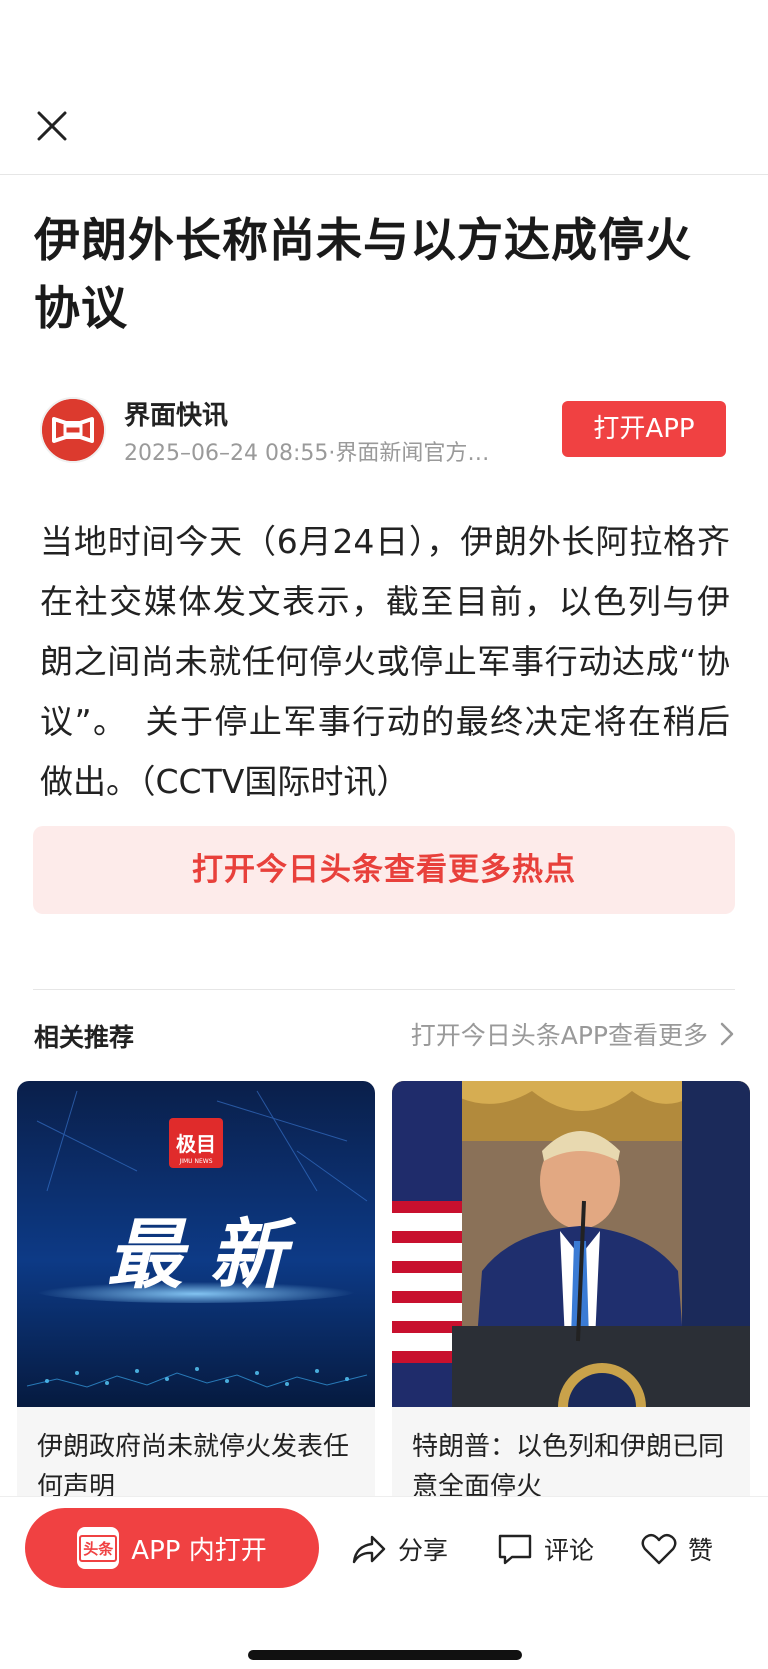  Describe the element at coordinates (569, 1550) in the screenshot. I see `comment-label: 评论` at that location.